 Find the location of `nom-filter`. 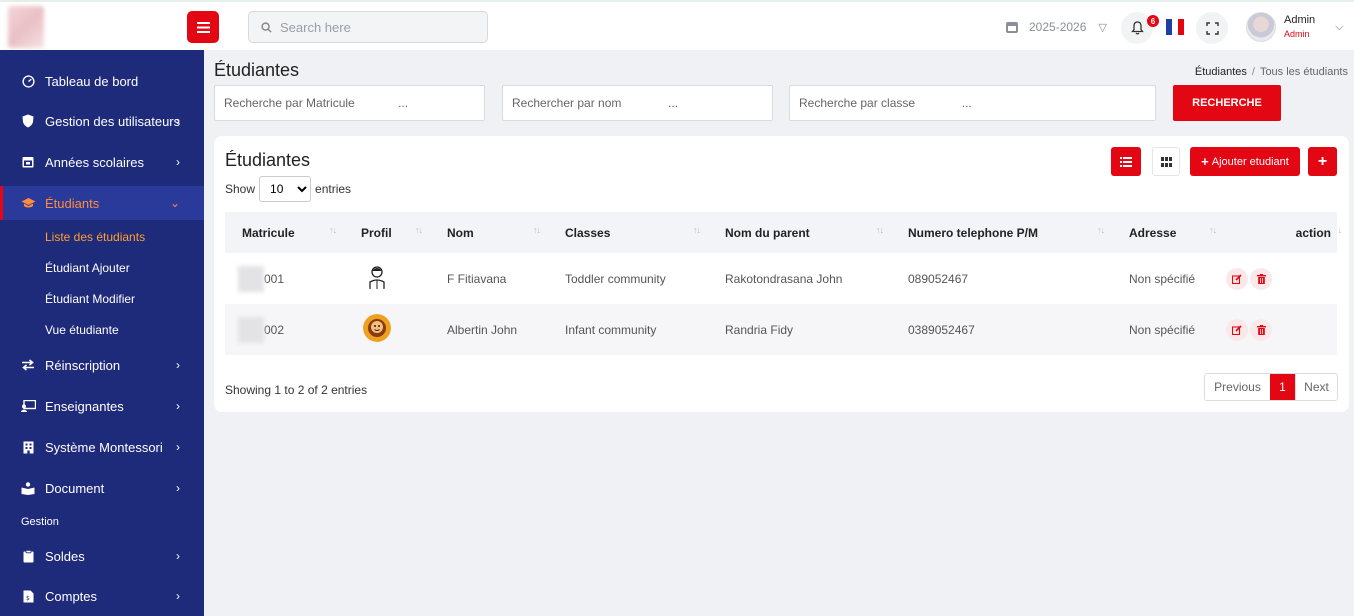

nom-filter is located at coordinates (637, 103).